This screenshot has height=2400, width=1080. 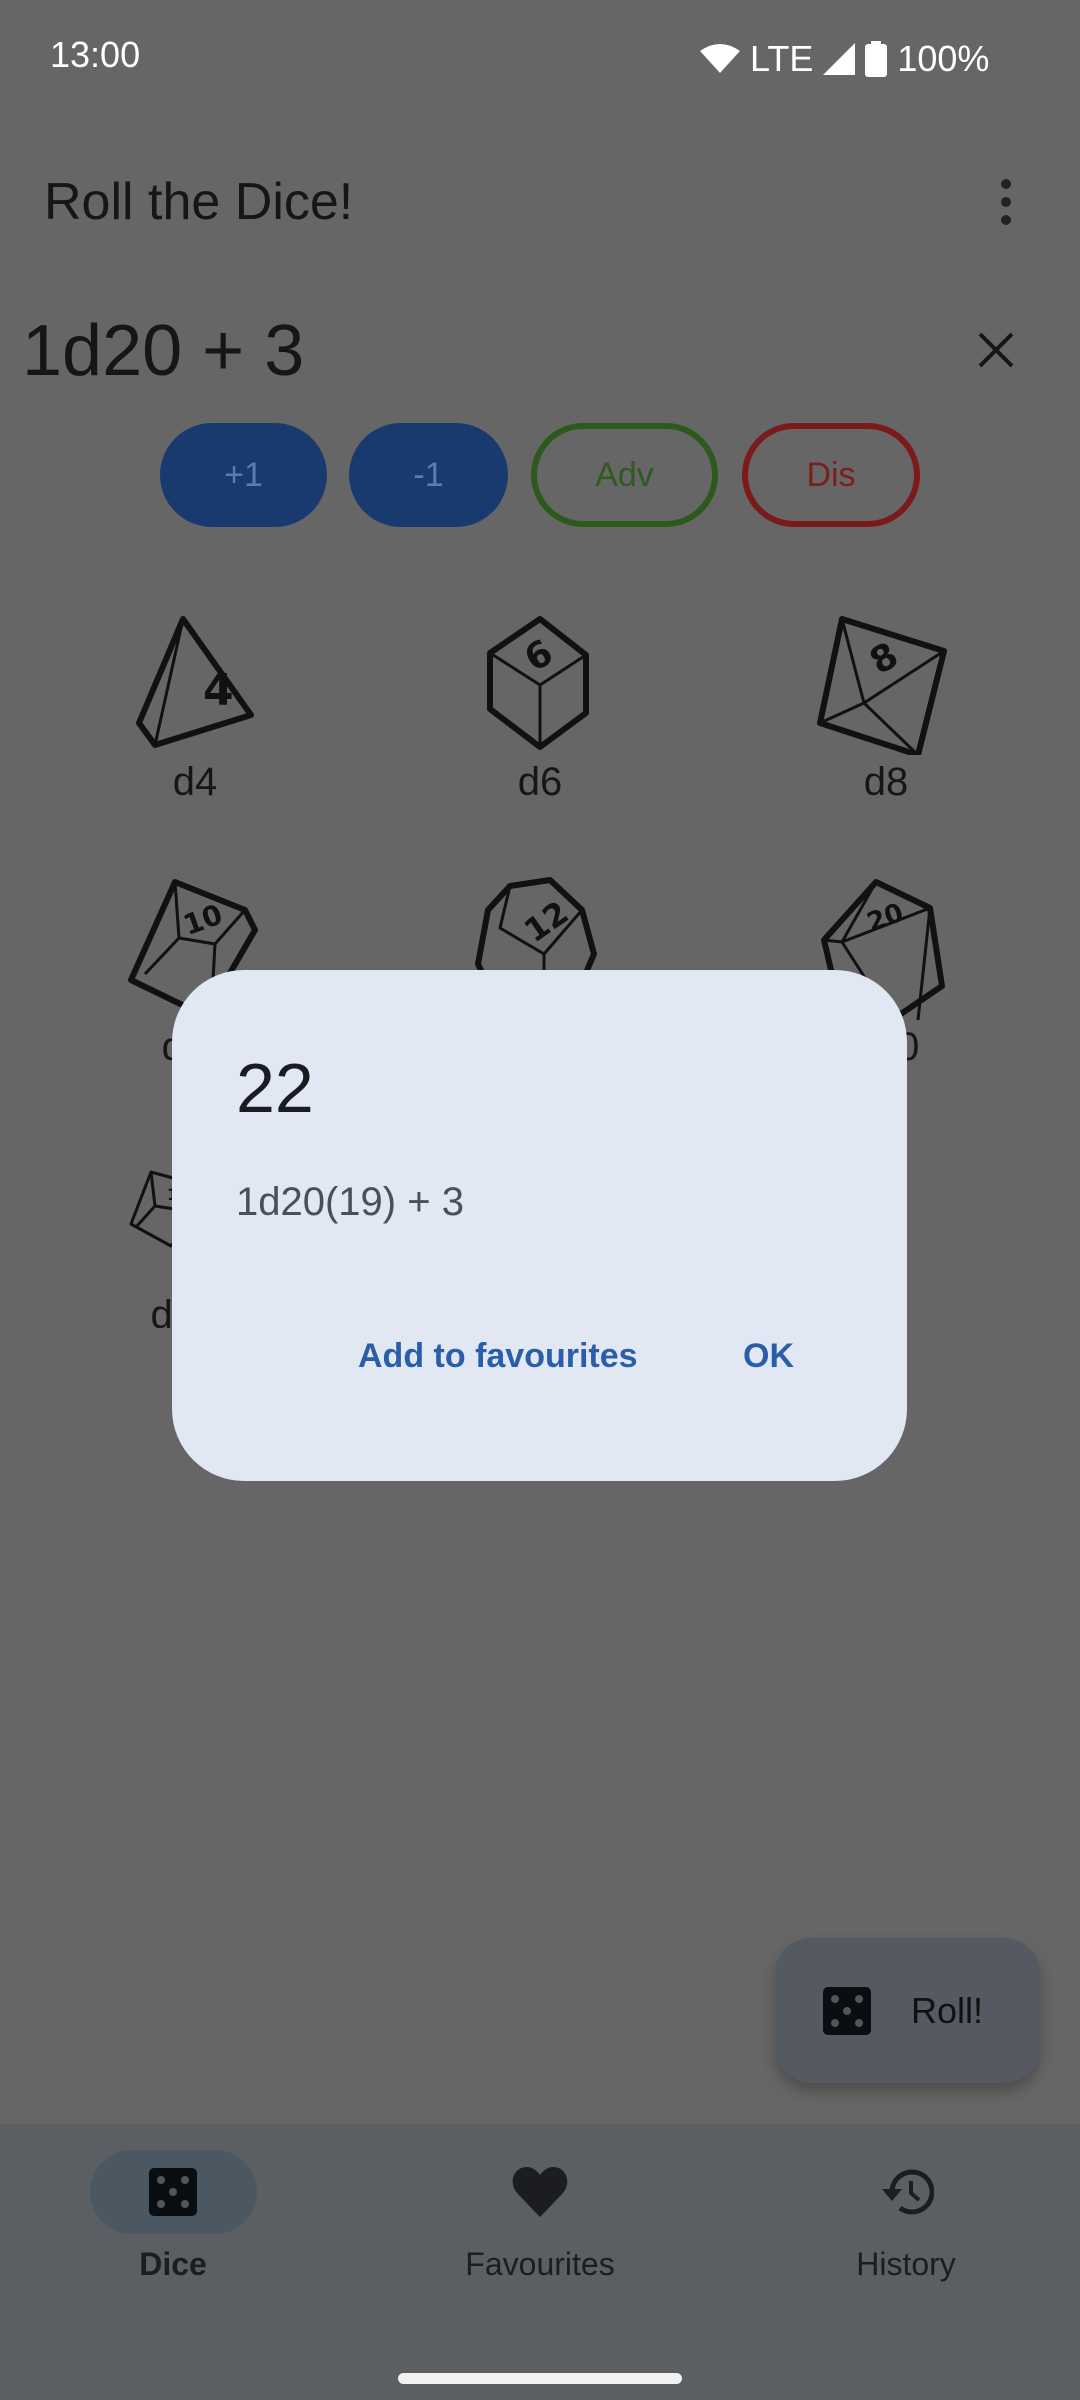 What do you see at coordinates (539, 656) in the screenshot?
I see `svg-text: 6` at bounding box center [539, 656].